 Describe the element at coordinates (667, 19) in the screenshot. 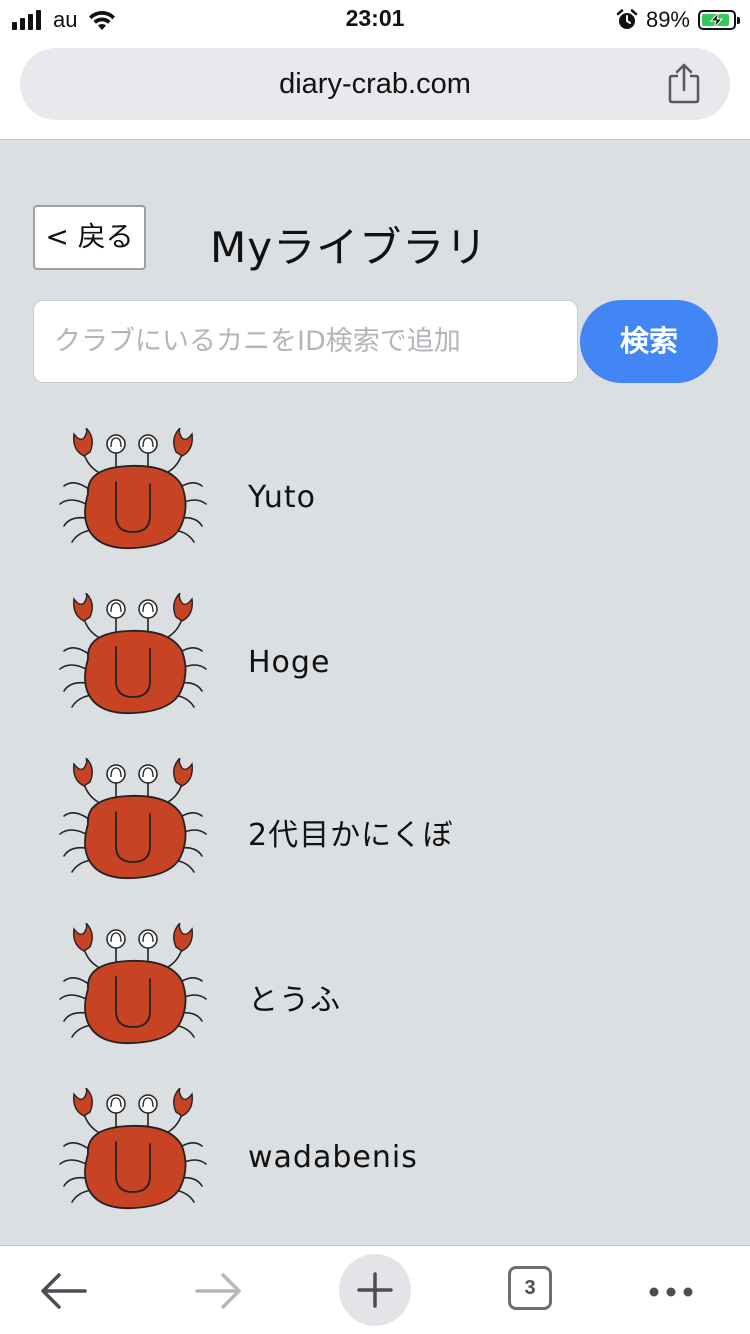

I see `battery-percent: 89%` at that location.